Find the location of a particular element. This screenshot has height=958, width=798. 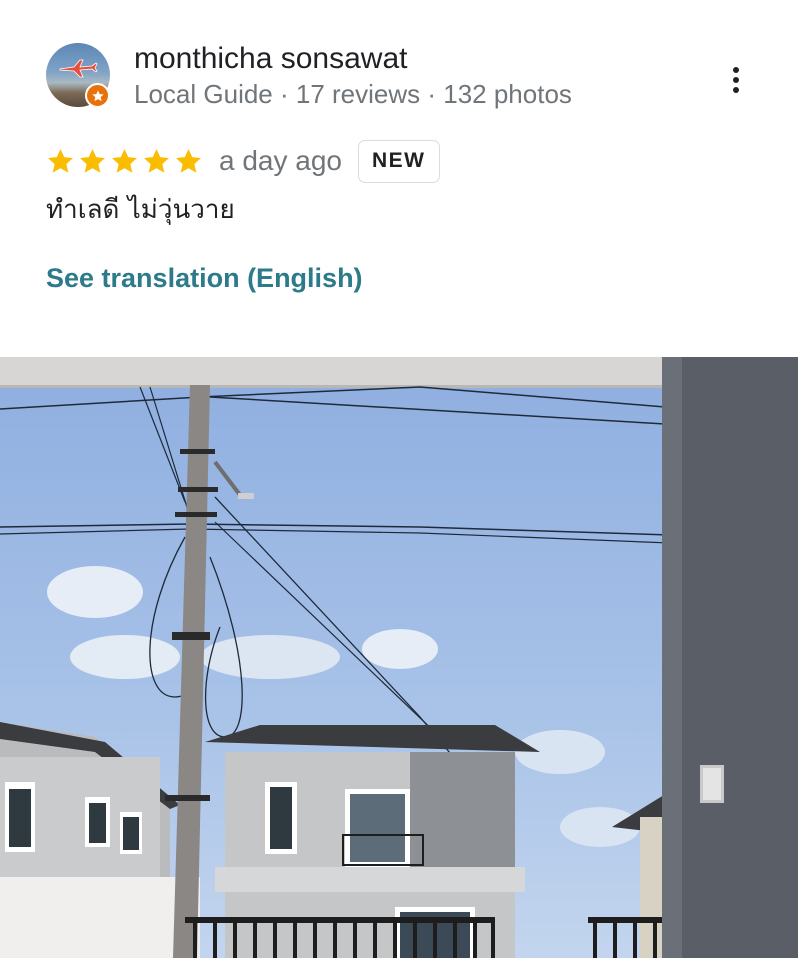

see-translation-link: See translation (English) is located at coordinates (204, 278).